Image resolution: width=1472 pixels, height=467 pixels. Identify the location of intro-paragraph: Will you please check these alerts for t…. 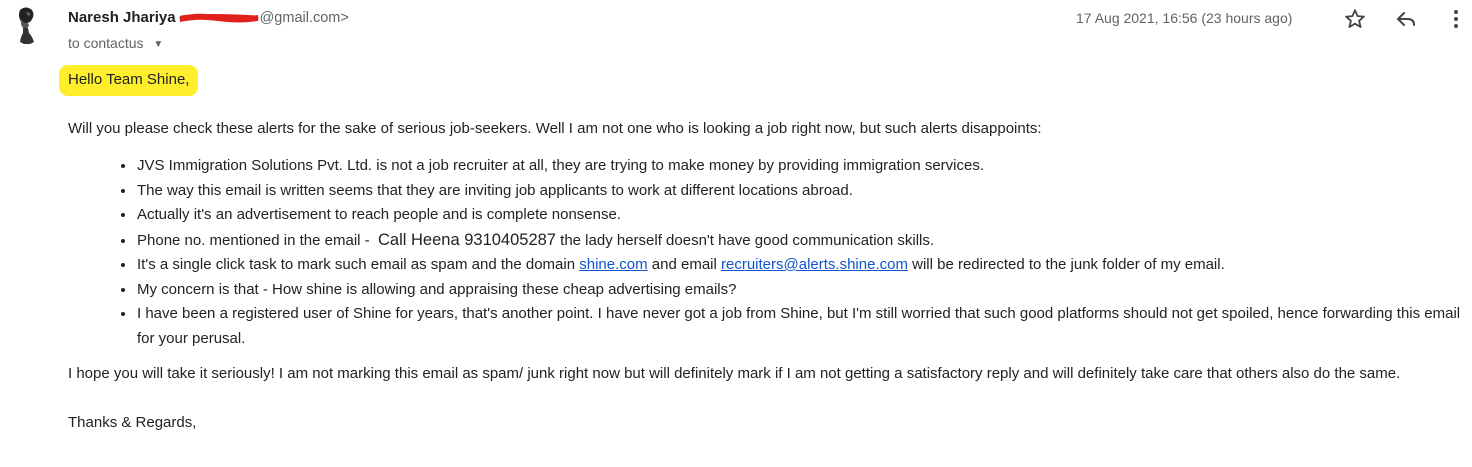
(555, 128).